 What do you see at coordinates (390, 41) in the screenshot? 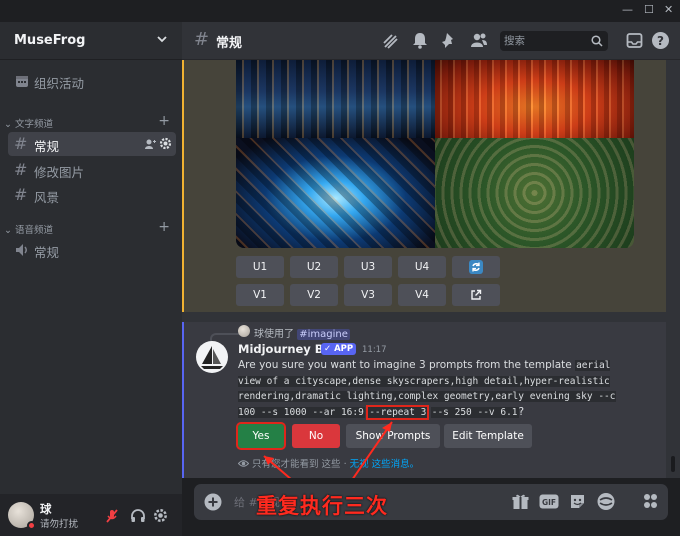
I see `threads-icon` at bounding box center [390, 41].